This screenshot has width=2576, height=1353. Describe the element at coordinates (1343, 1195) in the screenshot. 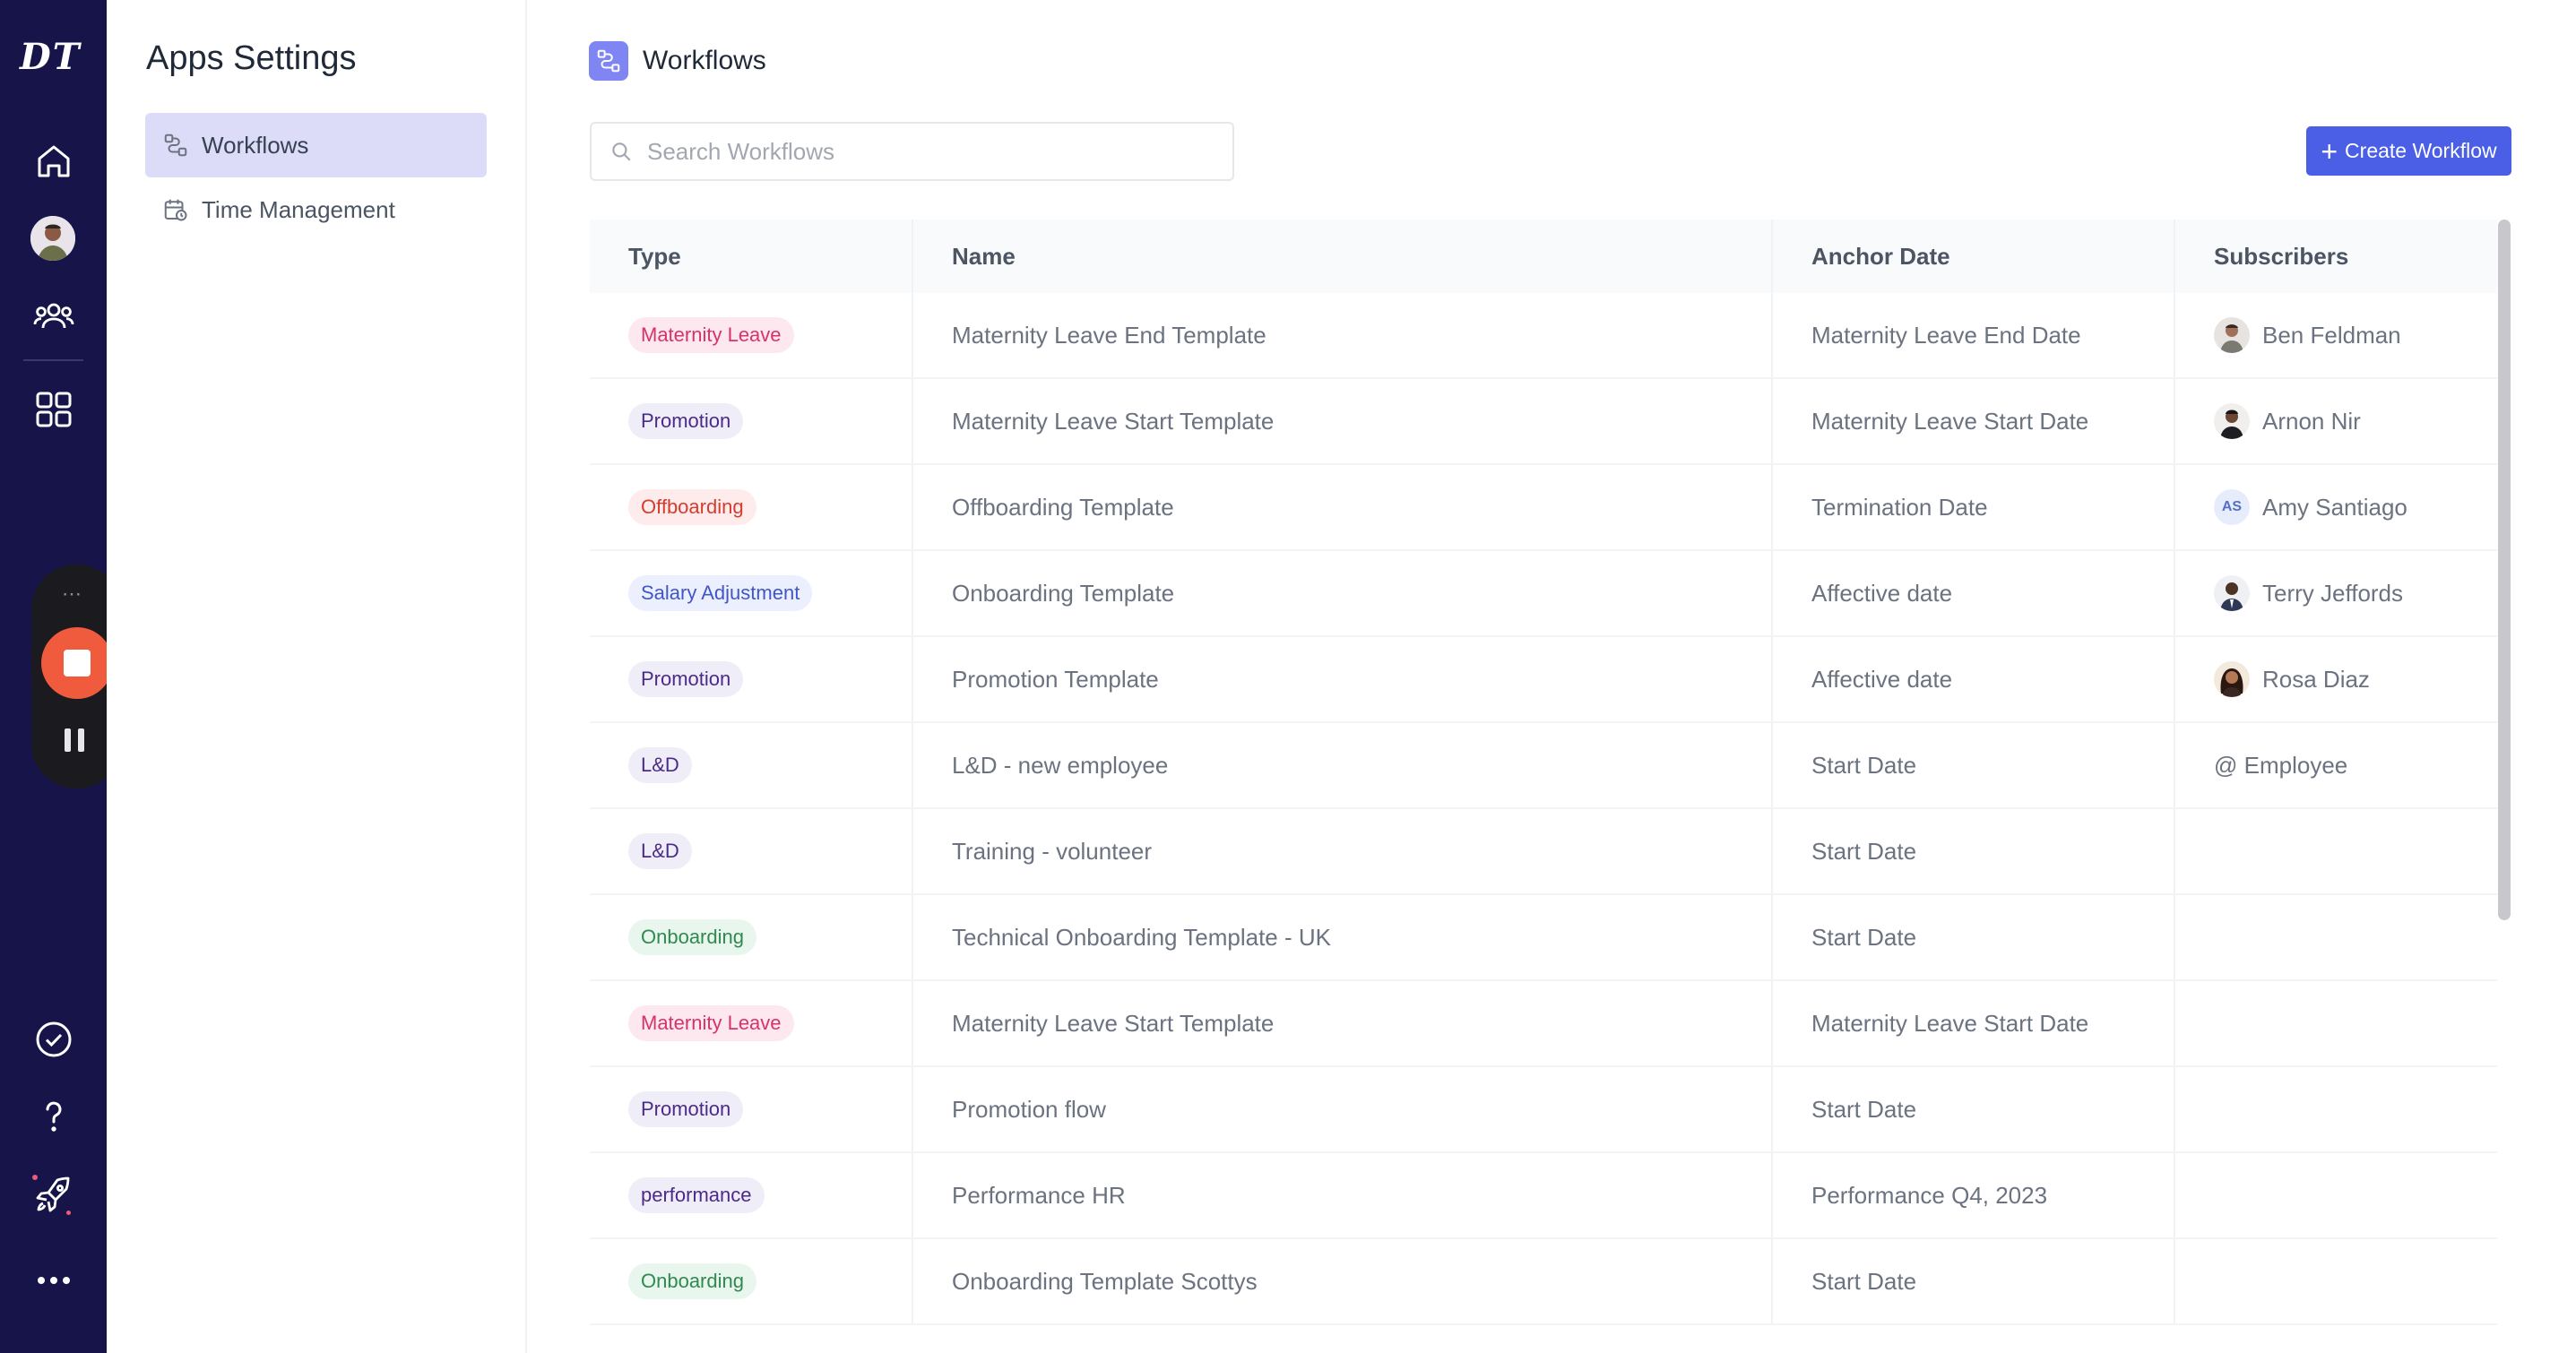

I see `workflow-name-cell: Performance HR` at that location.